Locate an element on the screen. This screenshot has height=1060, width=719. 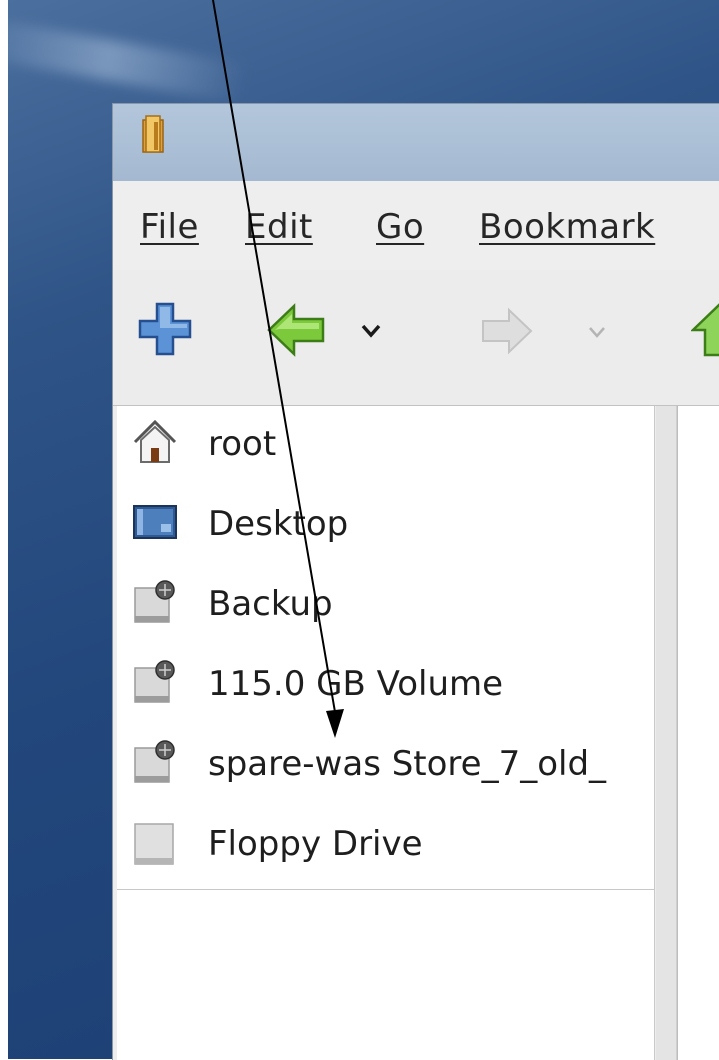
back-arrow-icon is located at coordinates (296, 330).